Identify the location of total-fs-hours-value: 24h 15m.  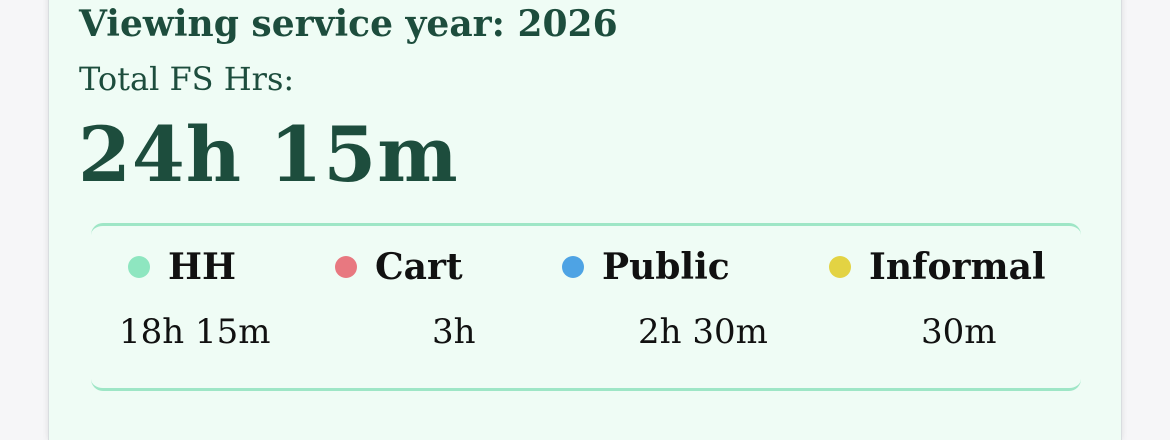
(268, 154).